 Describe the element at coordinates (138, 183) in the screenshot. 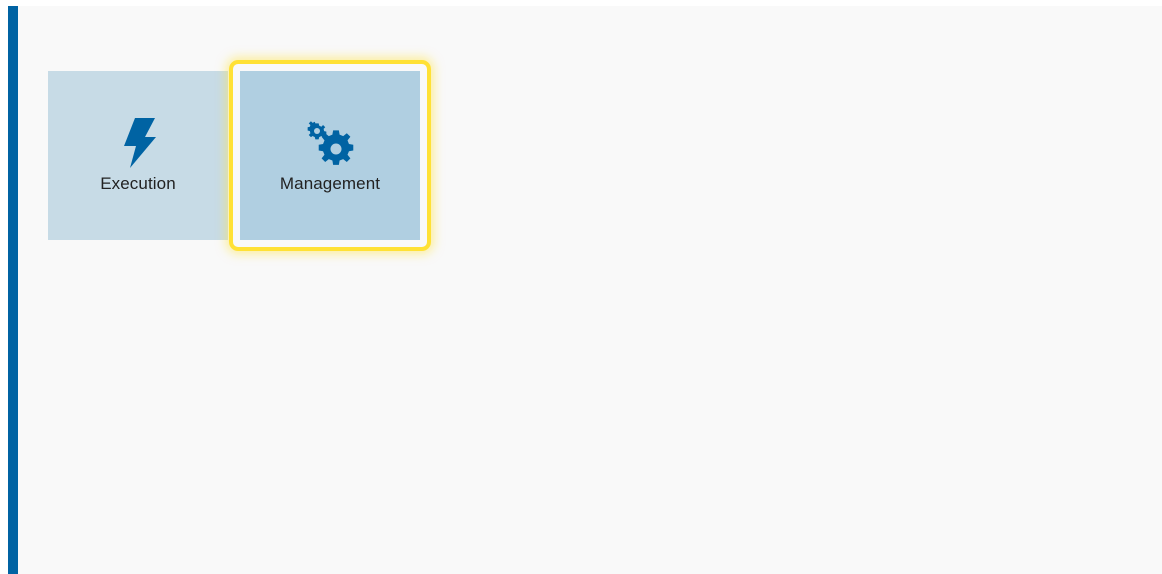

I see `execution-label: Execution` at that location.